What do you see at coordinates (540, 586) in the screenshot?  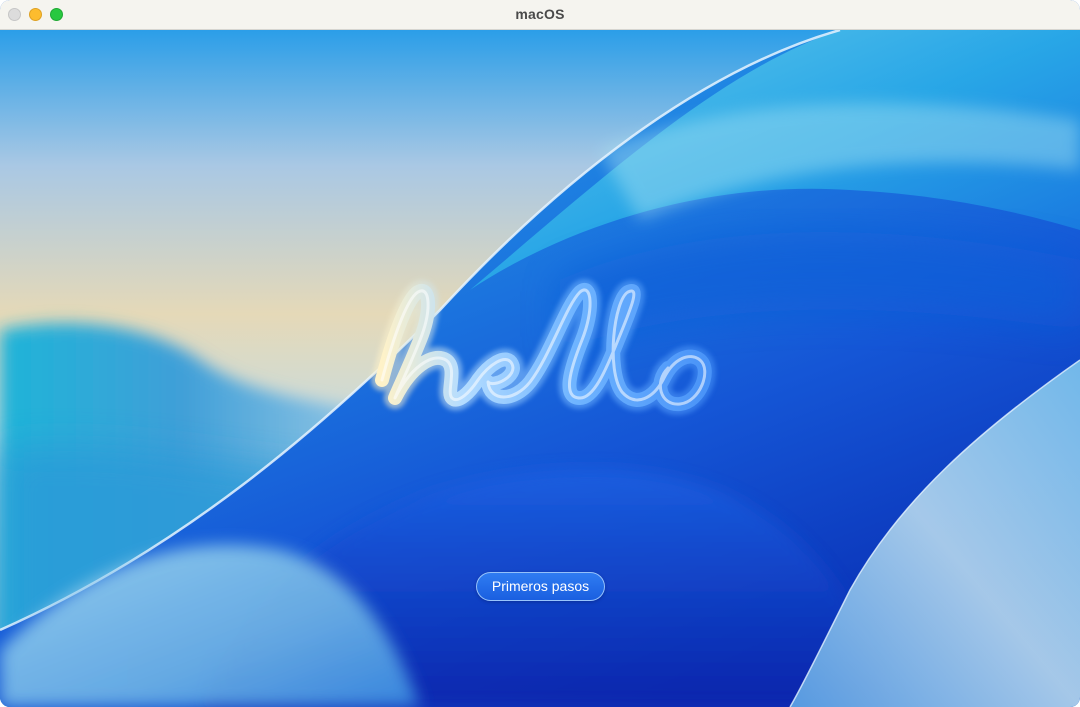 I see `get-started-button: Primeros pasos` at bounding box center [540, 586].